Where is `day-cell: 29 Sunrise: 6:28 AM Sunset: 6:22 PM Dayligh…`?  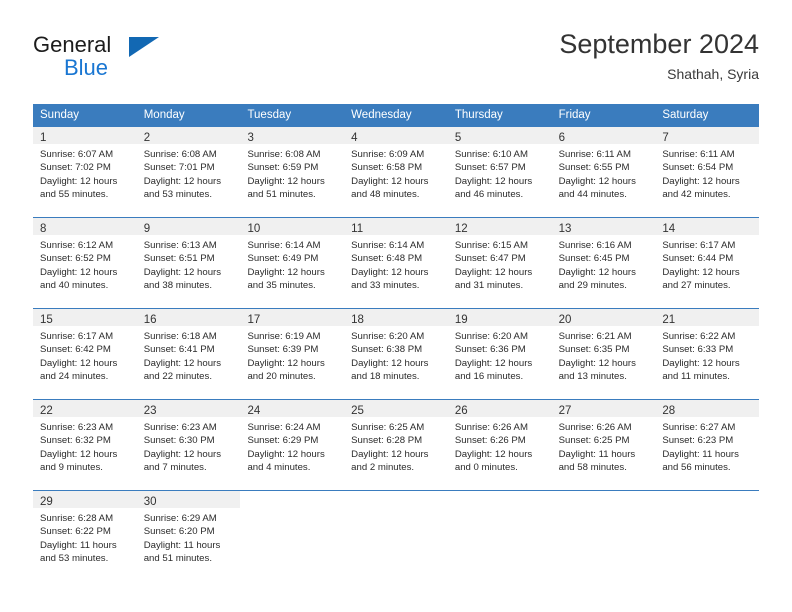
day-cell: 29 Sunrise: 6:28 AM Sunset: 6:22 PM Dayligh… is located at coordinates (85, 532).